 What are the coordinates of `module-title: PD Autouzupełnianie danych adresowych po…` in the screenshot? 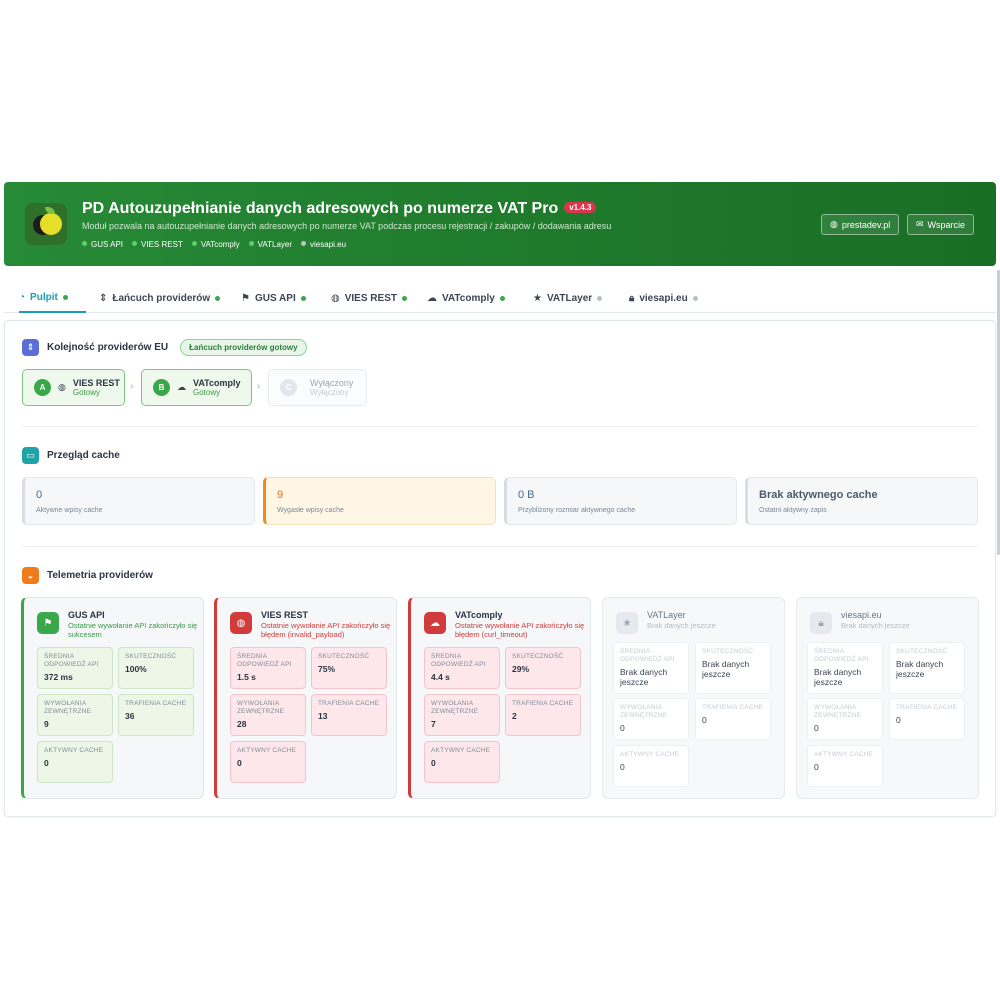 It's located at (339, 209).